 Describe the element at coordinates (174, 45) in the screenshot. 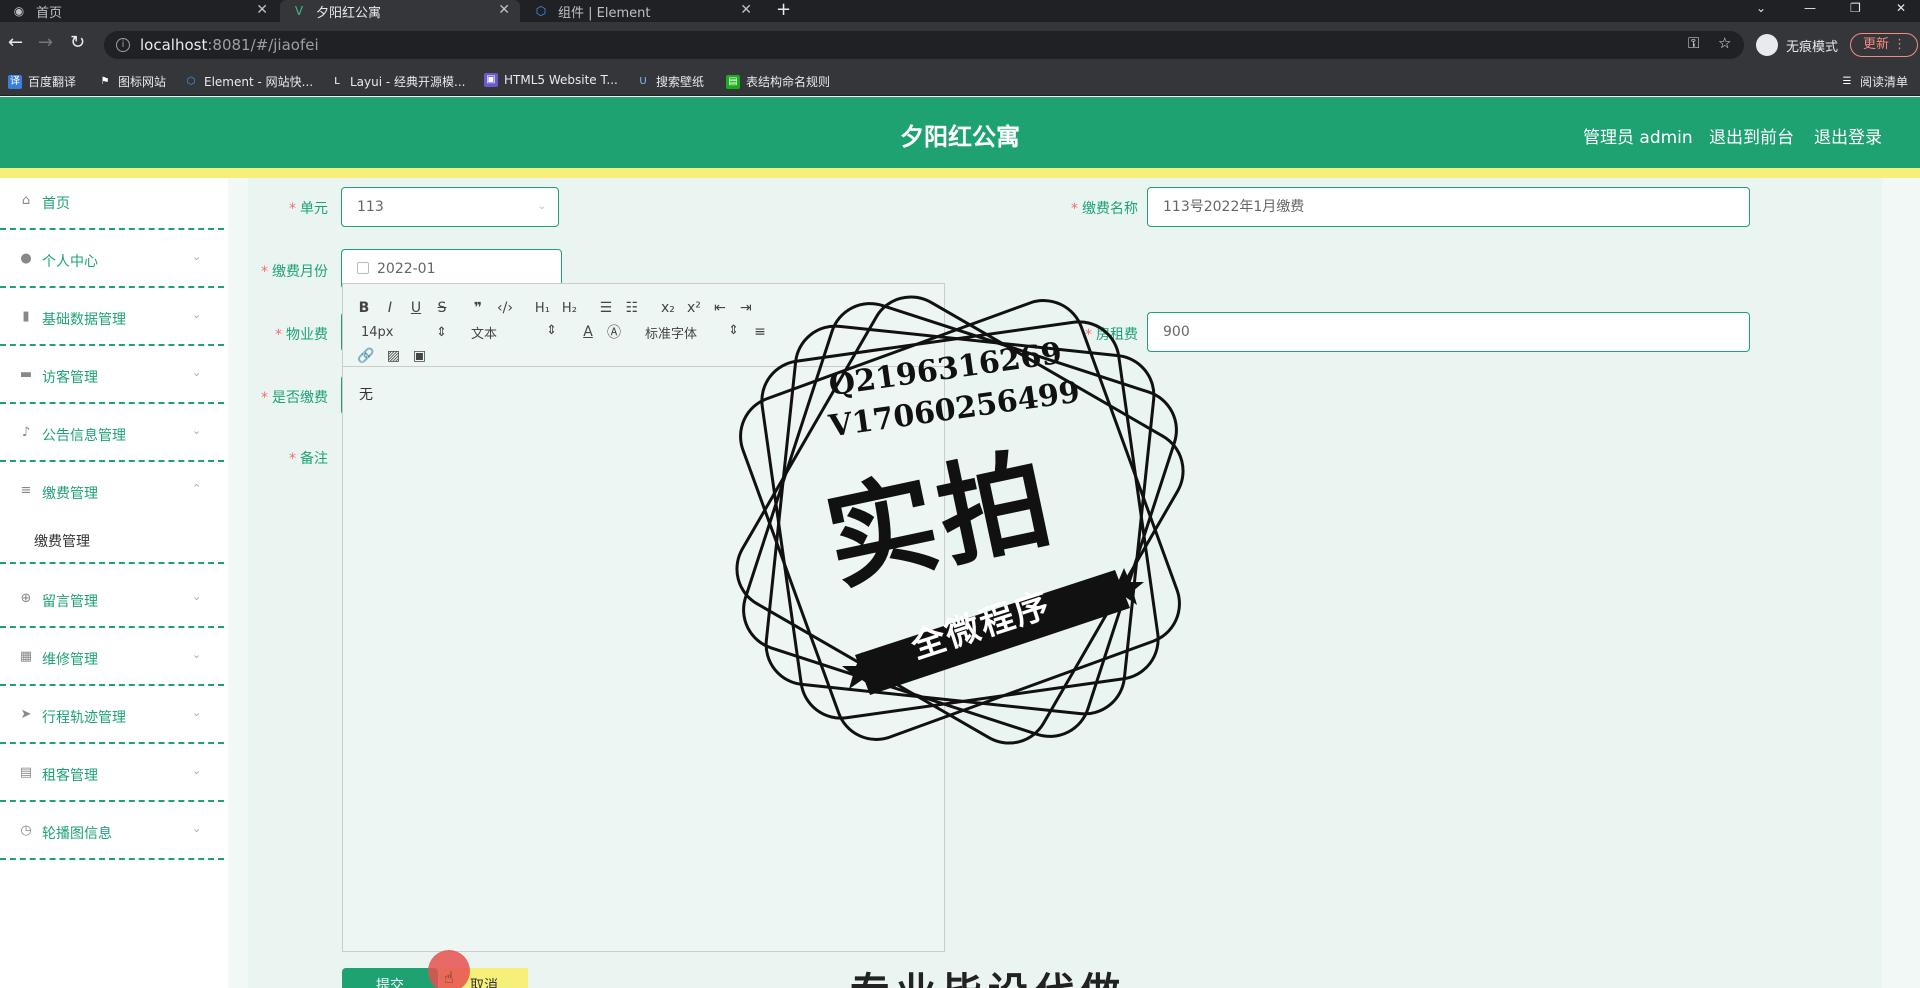

I see `url-host: localhost` at that location.